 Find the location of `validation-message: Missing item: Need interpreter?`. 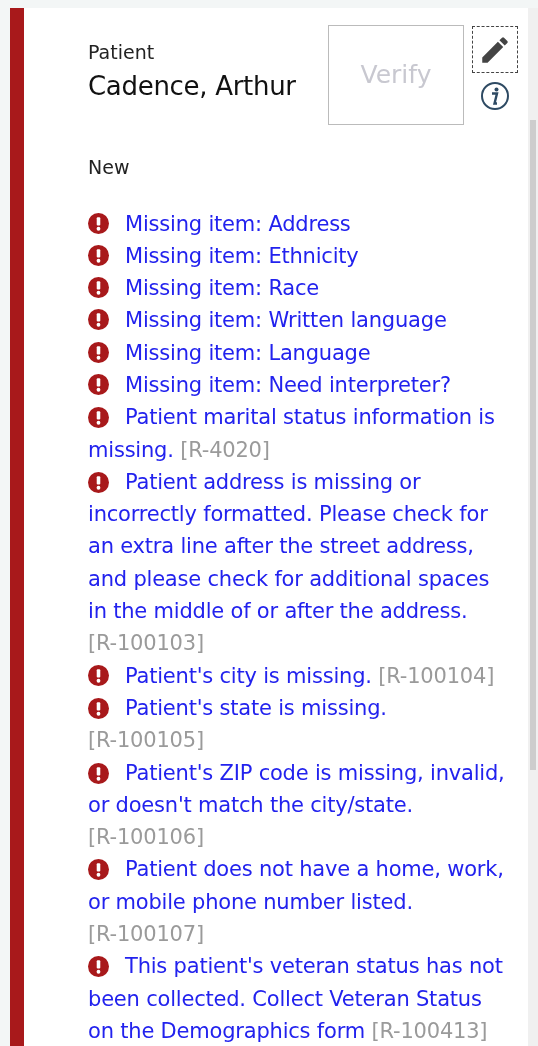

validation-message: Missing item: Need interpreter? is located at coordinates (288, 385).